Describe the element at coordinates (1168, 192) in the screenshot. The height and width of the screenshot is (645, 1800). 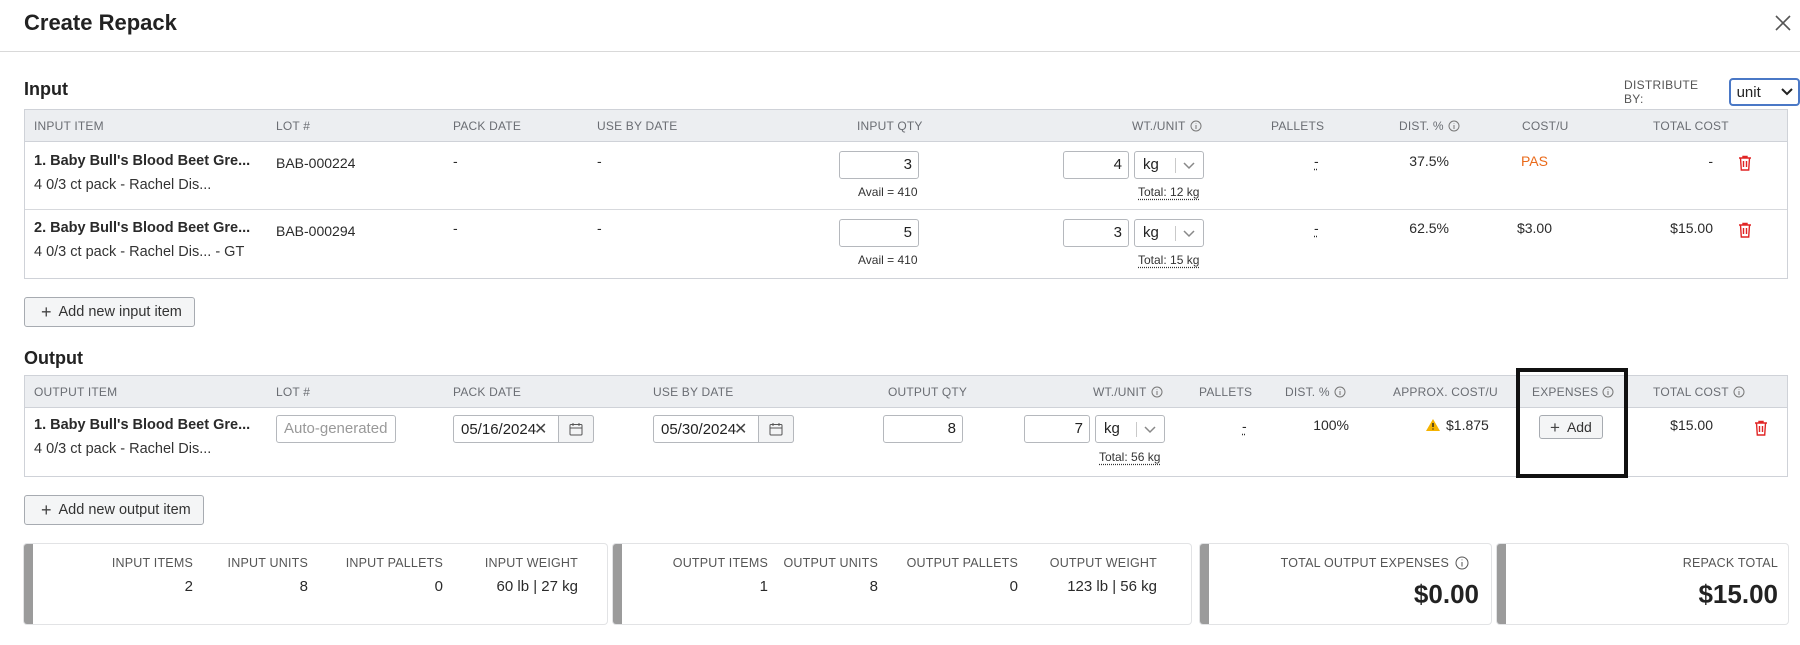
I see `total-weight: Total: 12 kg` at that location.